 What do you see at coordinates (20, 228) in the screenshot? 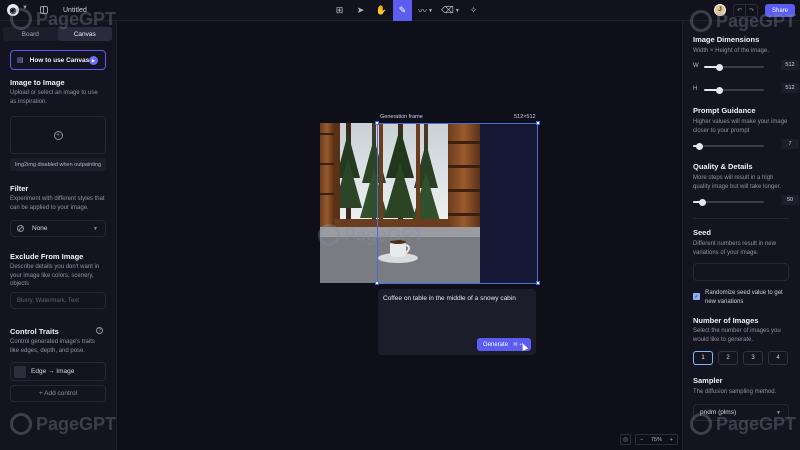
I see `no-filter-icon` at bounding box center [20, 228].